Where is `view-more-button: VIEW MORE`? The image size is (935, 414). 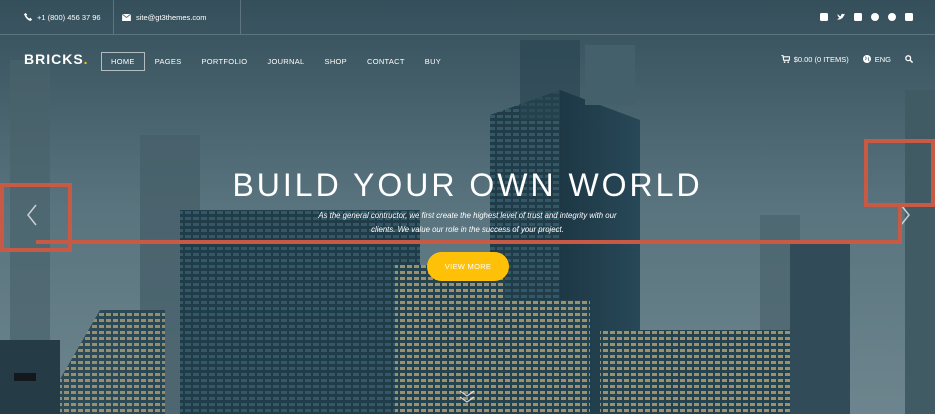 view-more-button: VIEW MORE is located at coordinates (468, 266).